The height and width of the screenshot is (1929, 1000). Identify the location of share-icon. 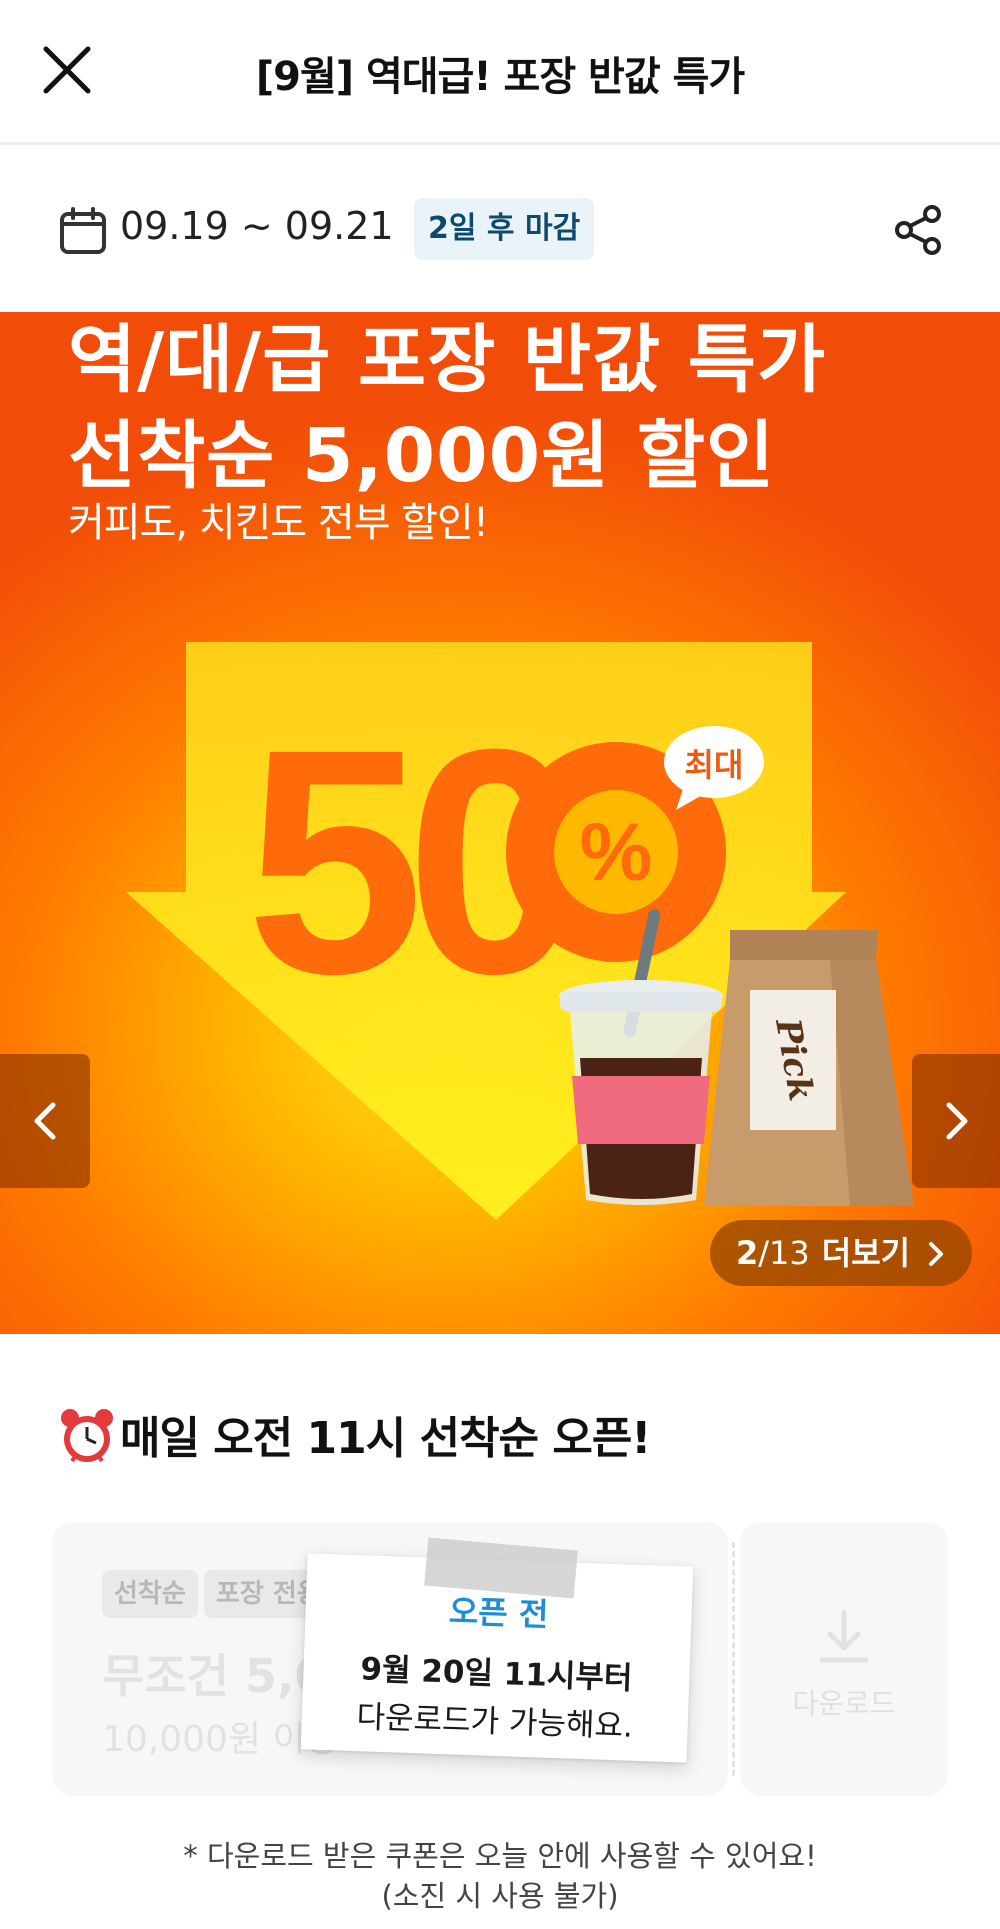
(918, 230).